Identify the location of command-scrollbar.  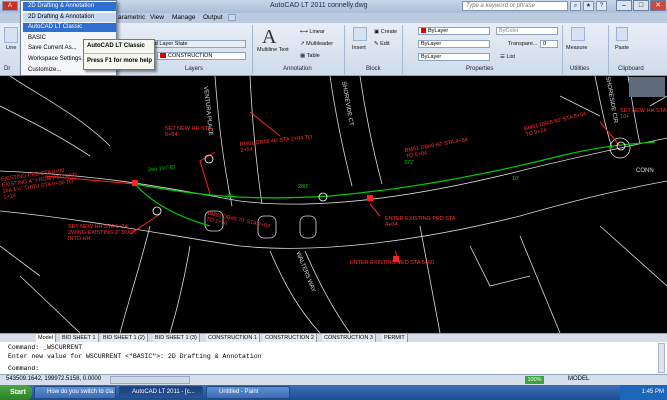
(661, 358).